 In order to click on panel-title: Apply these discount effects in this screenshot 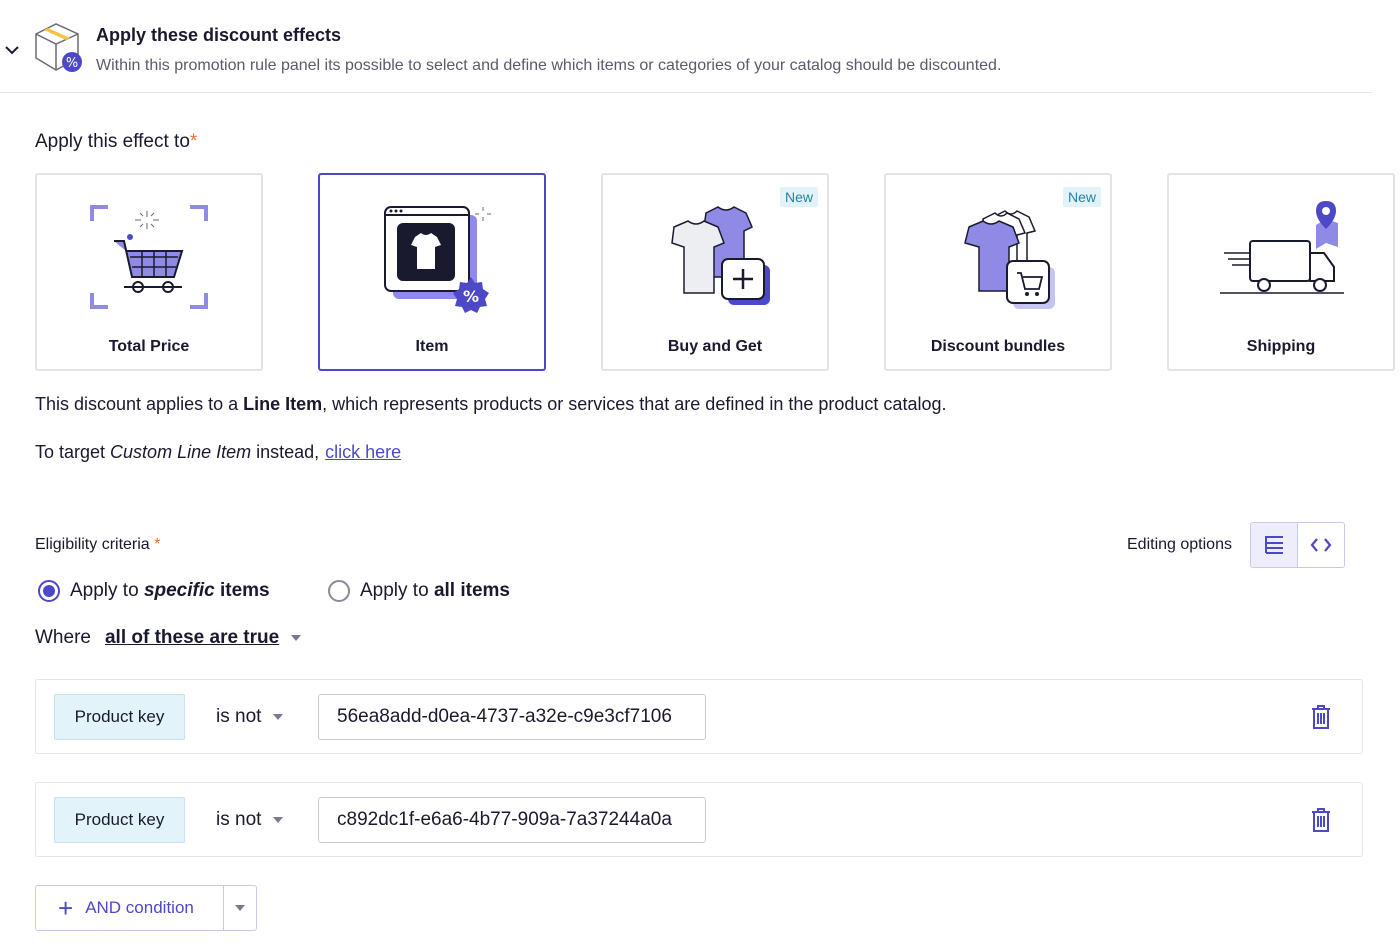, I will do `click(219, 35)`.